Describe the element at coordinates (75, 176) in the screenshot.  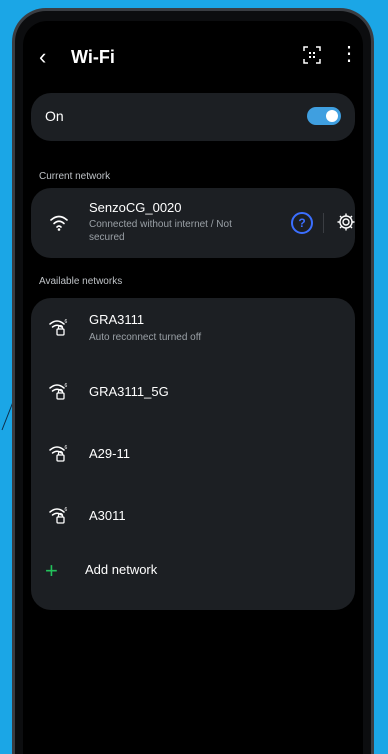
I see `current-network-heading: Current network` at that location.